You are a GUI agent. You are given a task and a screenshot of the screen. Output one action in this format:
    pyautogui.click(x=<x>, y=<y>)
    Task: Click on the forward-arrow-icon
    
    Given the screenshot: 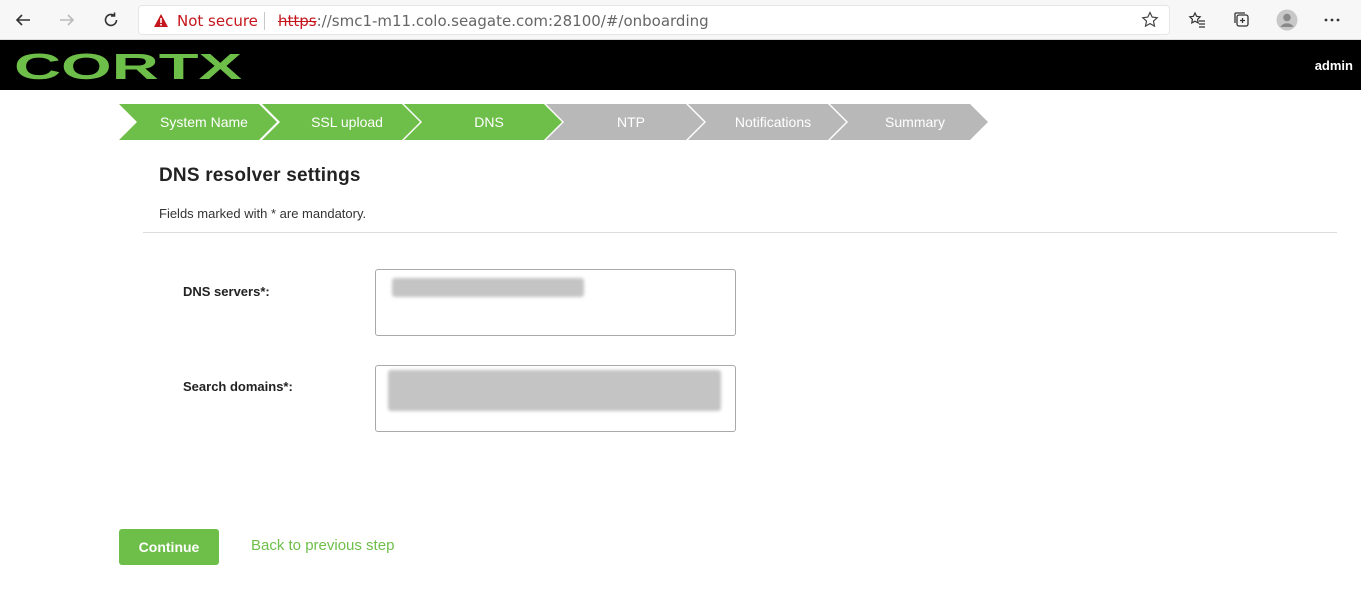 What is the action you would take?
    pyautogui.click(x=67, y=20)
    